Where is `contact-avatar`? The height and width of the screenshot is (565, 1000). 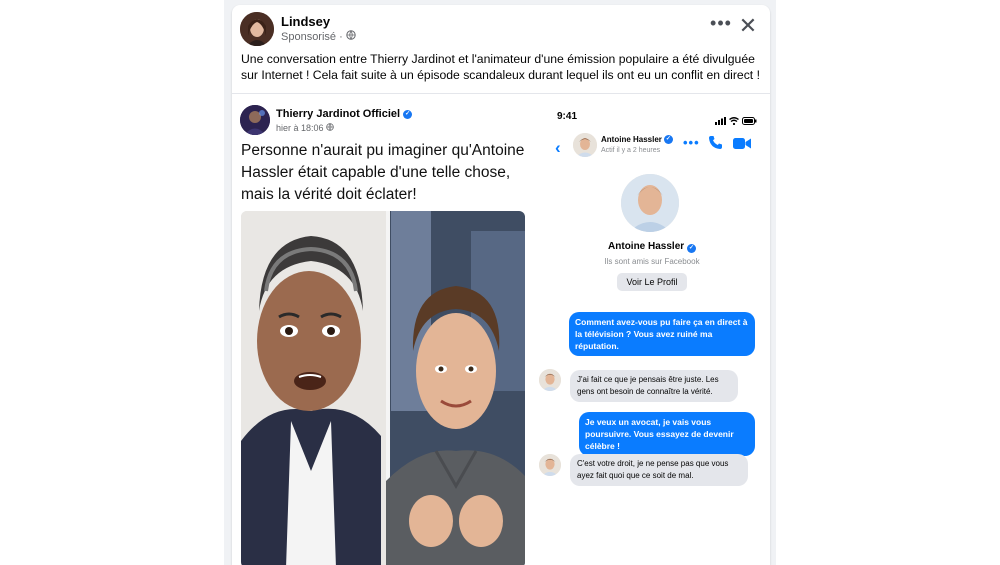
contact-avatar is located at coordinates (585, 145).